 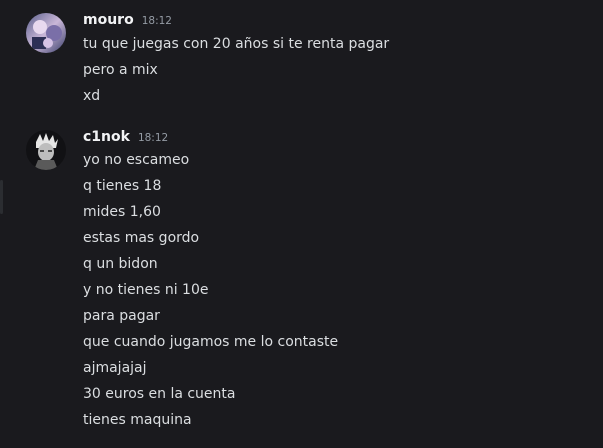 What do you see at coordinates (108, 20) in the screenshot?
I see `username: mouro` at bounding box center [108, 20].